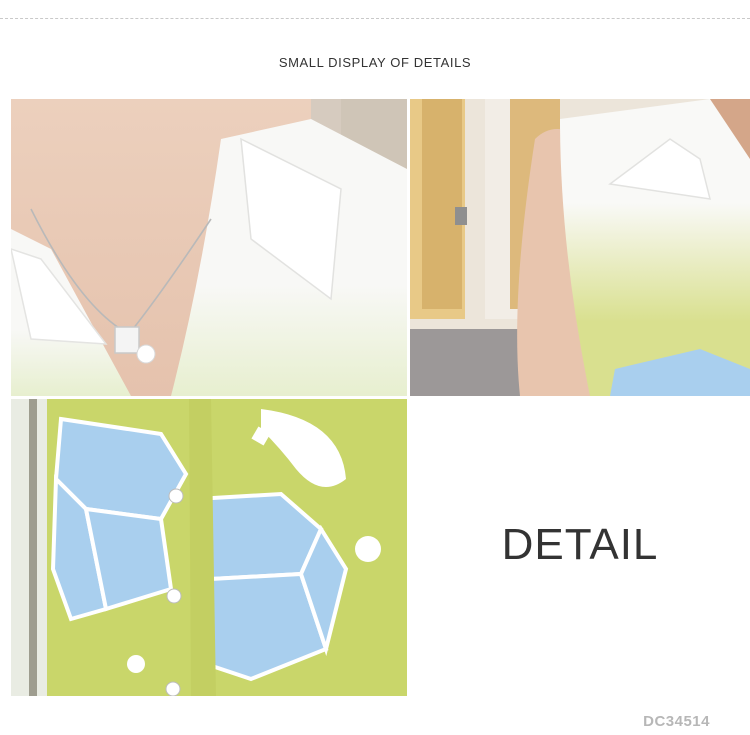 The image size is (750, 735). What do you see at coordinates (676, 721) in the screenshot?
I see `product-code: DC34514` at bounding box center [676, 721].